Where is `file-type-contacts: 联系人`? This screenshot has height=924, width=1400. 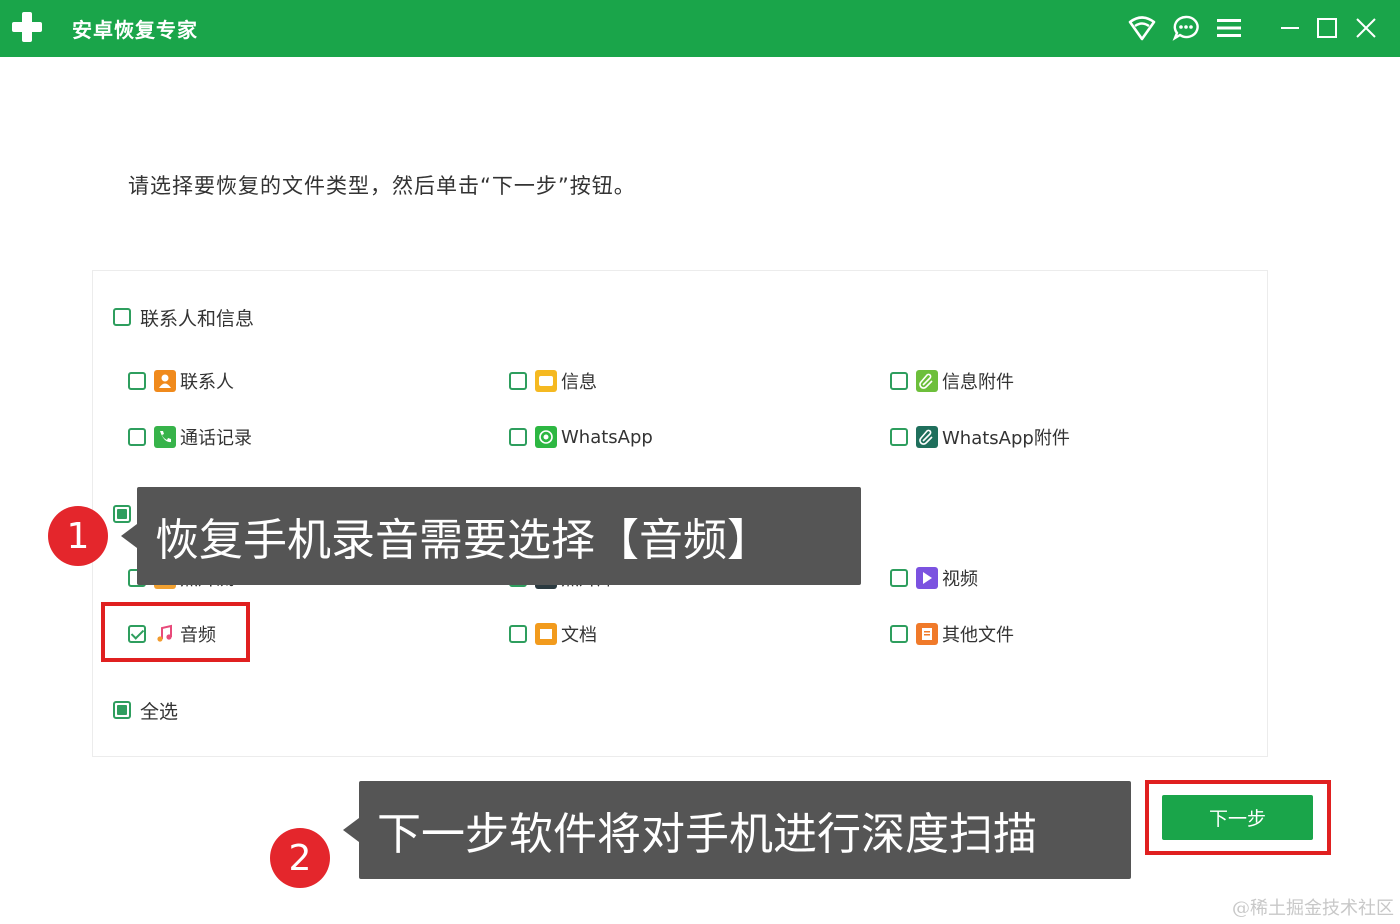
file-type-contacts: 联系人 is located at coordinates (181, 381).